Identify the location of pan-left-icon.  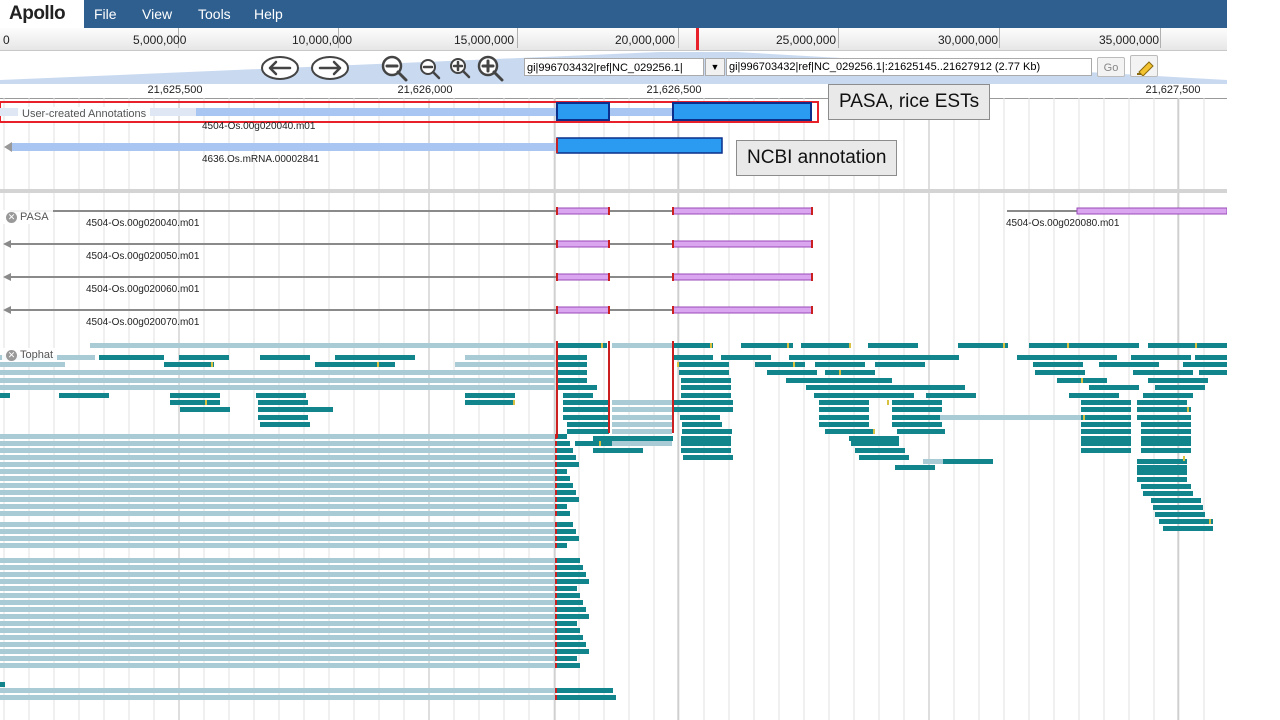
(280, 68).